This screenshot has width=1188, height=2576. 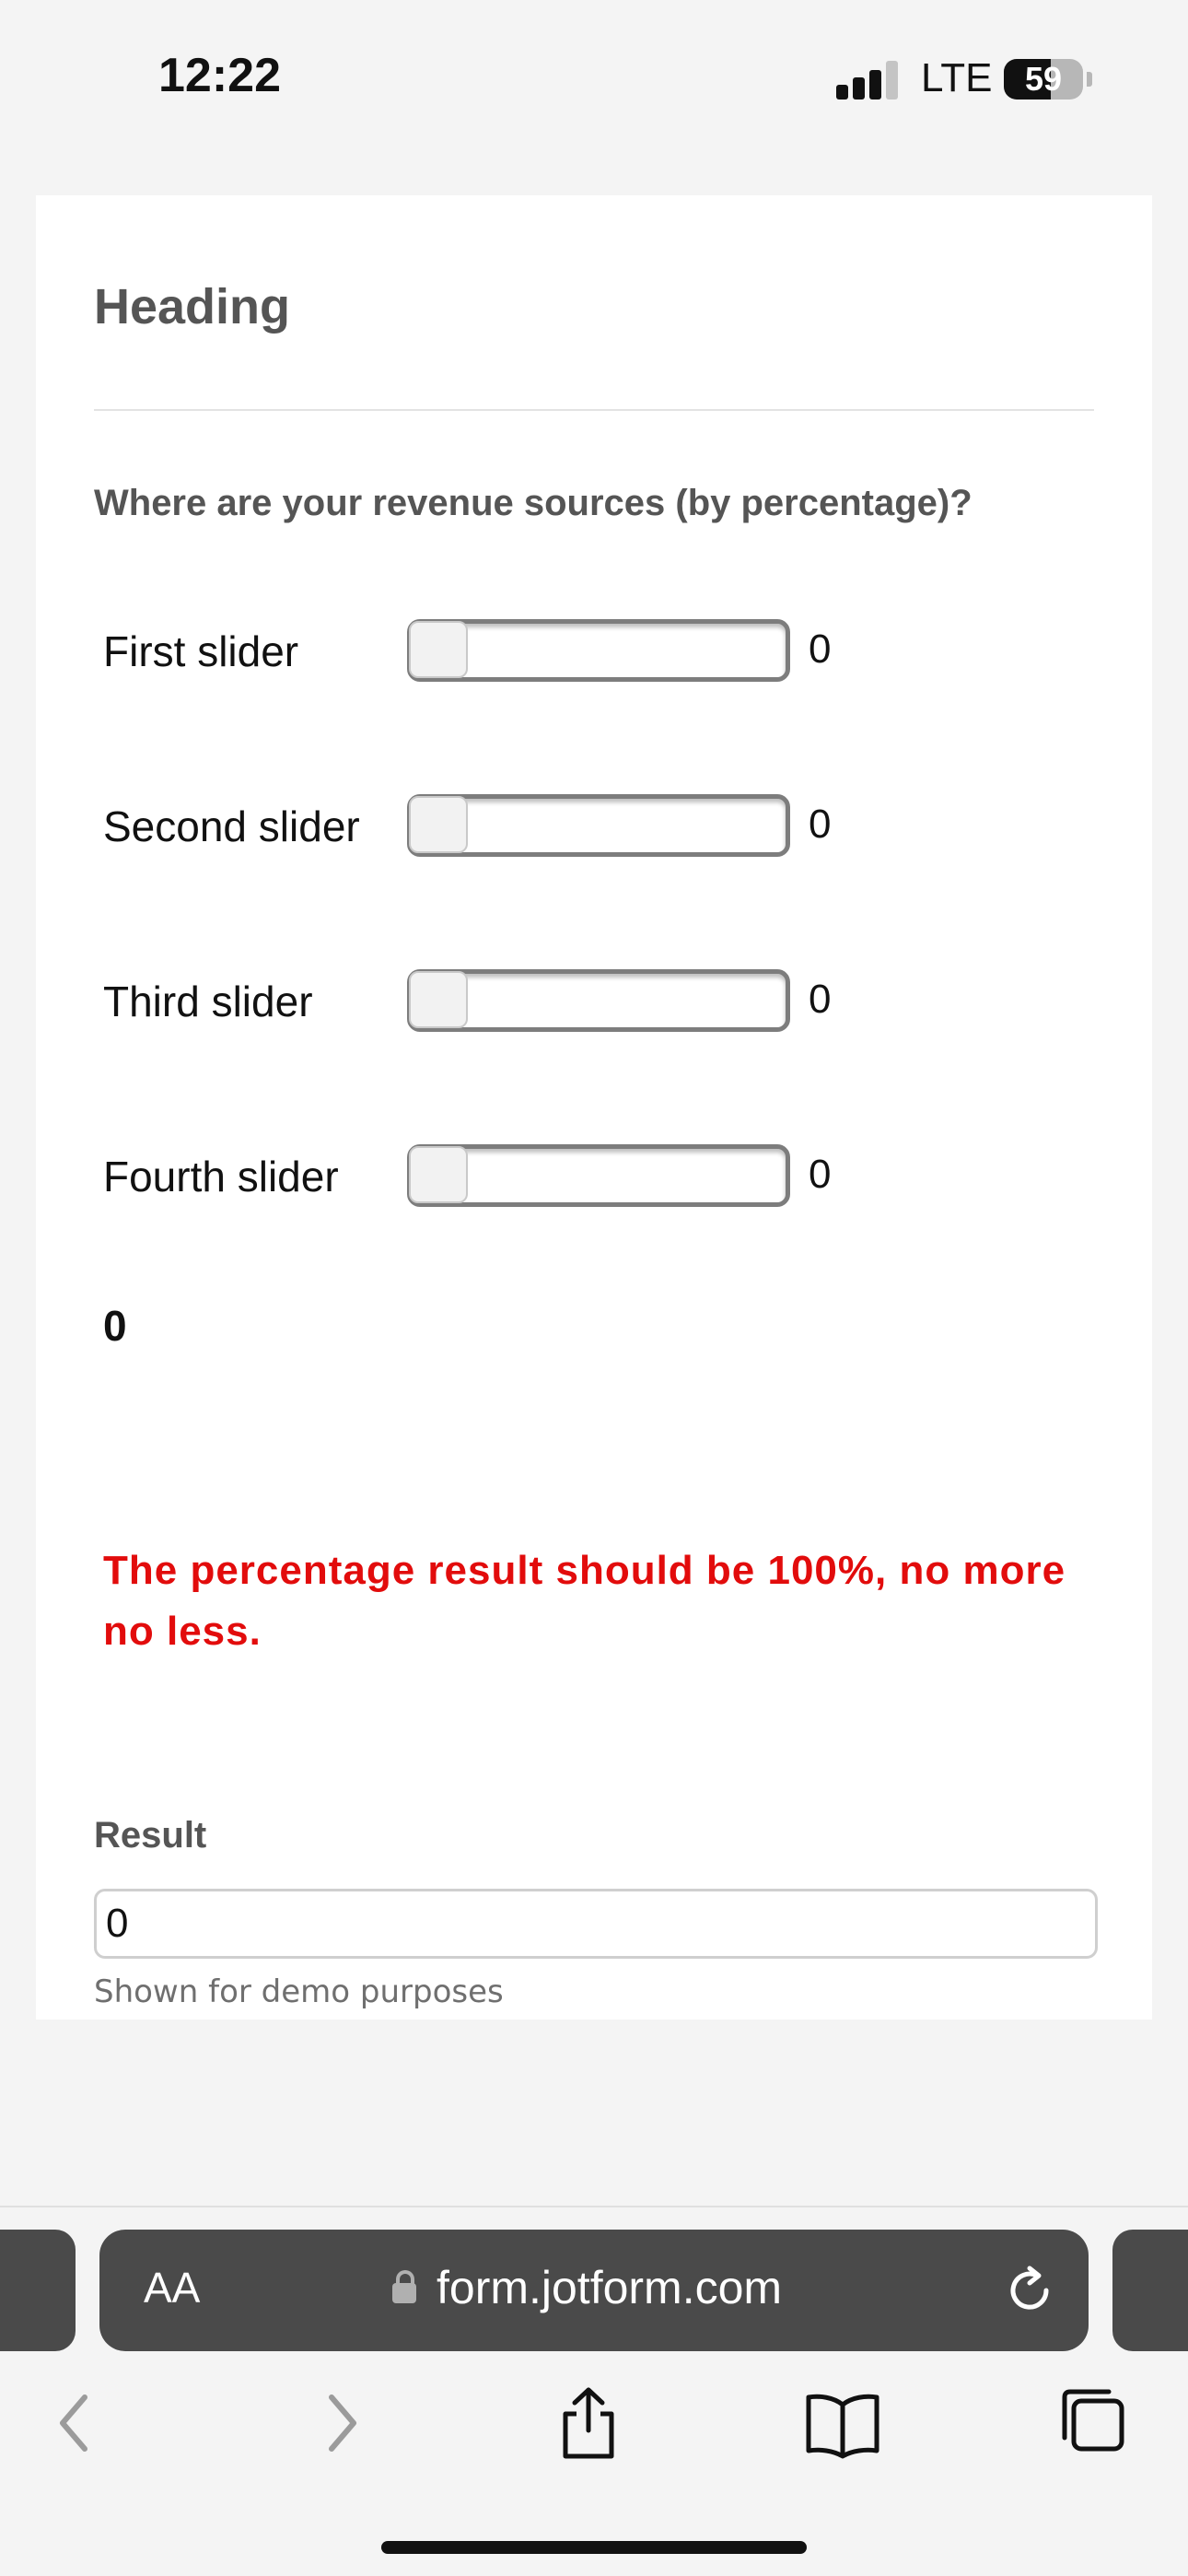 I want to click on slider-row-third: Third slider 0, so click(x=517, y=1001).